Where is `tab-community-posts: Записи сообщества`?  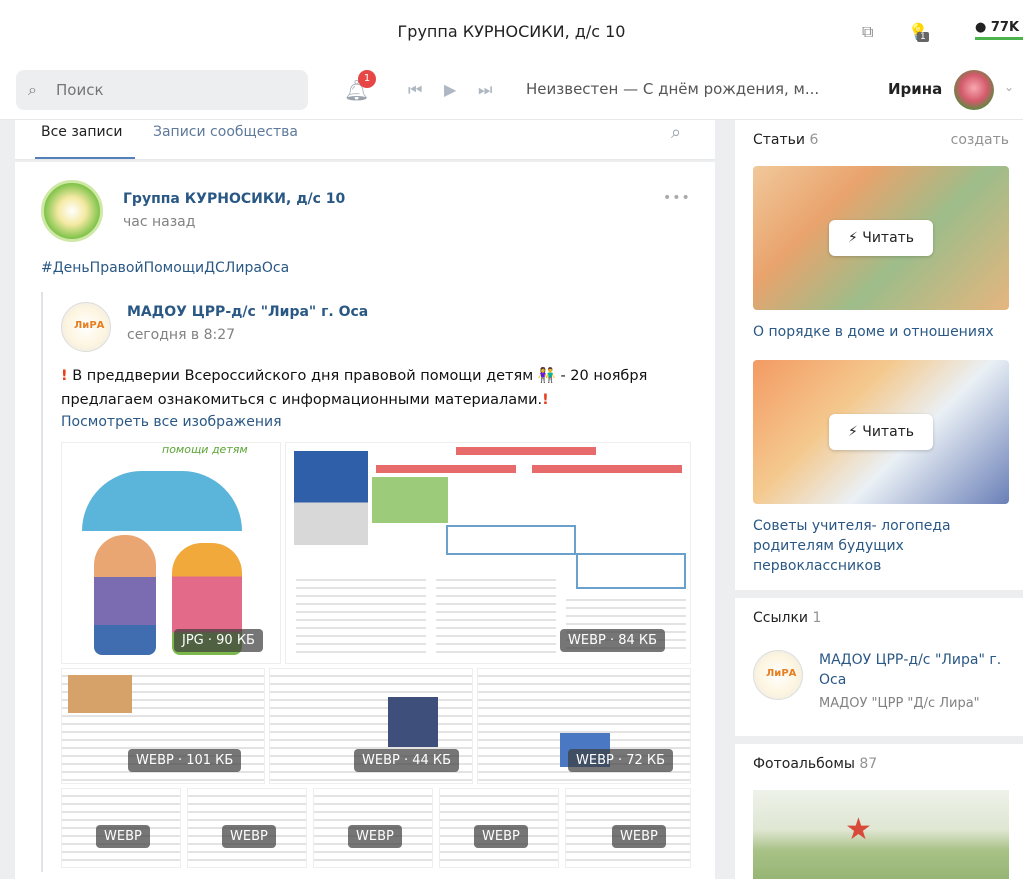
tab-community-posts: Записи сообщества is located at coordinates (225, 132).